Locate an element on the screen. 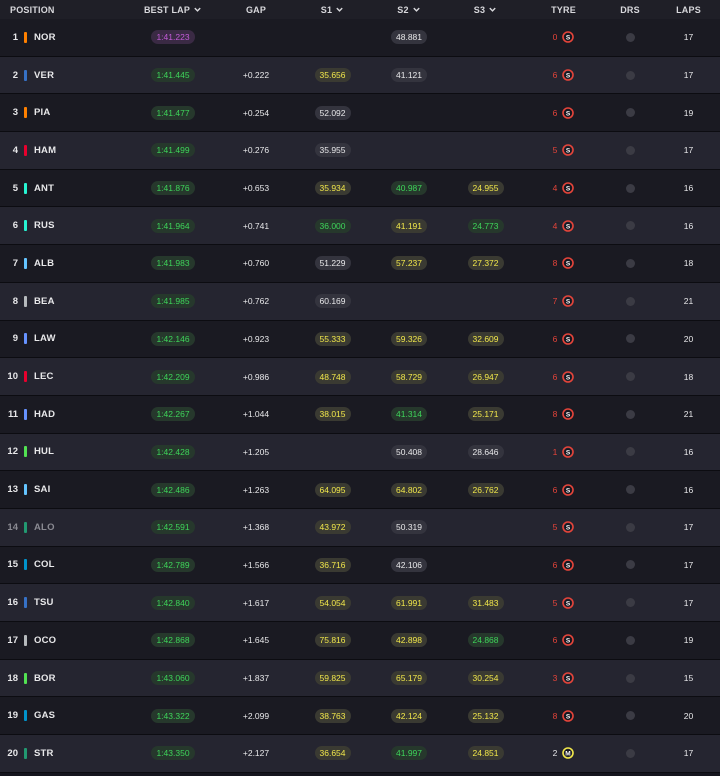 This screenshot has height=776, width=720. tyre-age: 3 is located at coordinates (555, 678).